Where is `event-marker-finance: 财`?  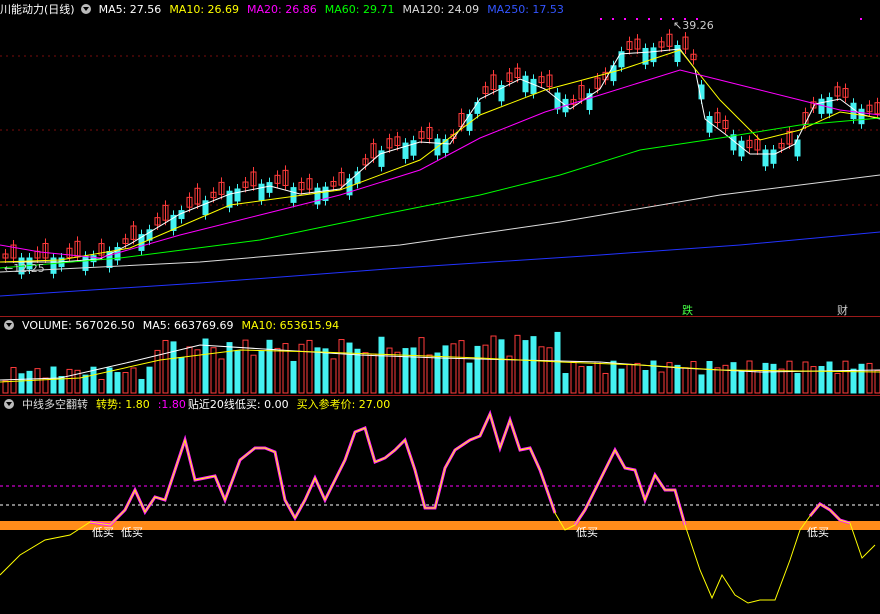 event-marker-finance: 财 is located at coordinates (842, 310).